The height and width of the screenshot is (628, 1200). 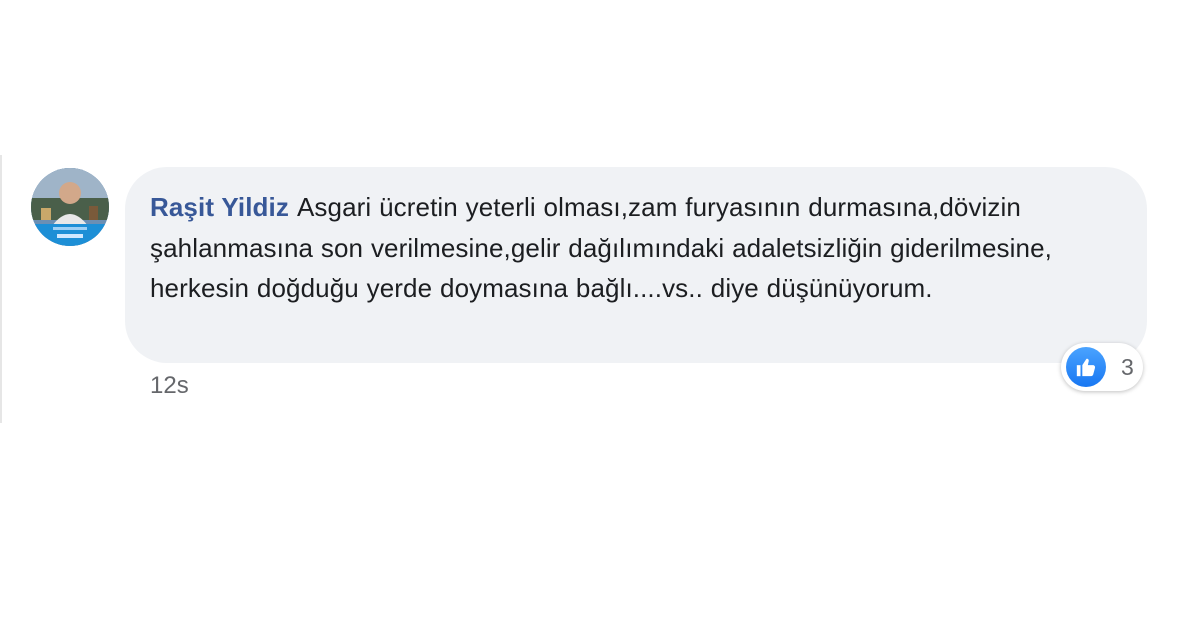 What do you see at coordinates (169, 386) in the screenshot?
I see `comment-timestamp: 12s` at bounding box center [169, 386].